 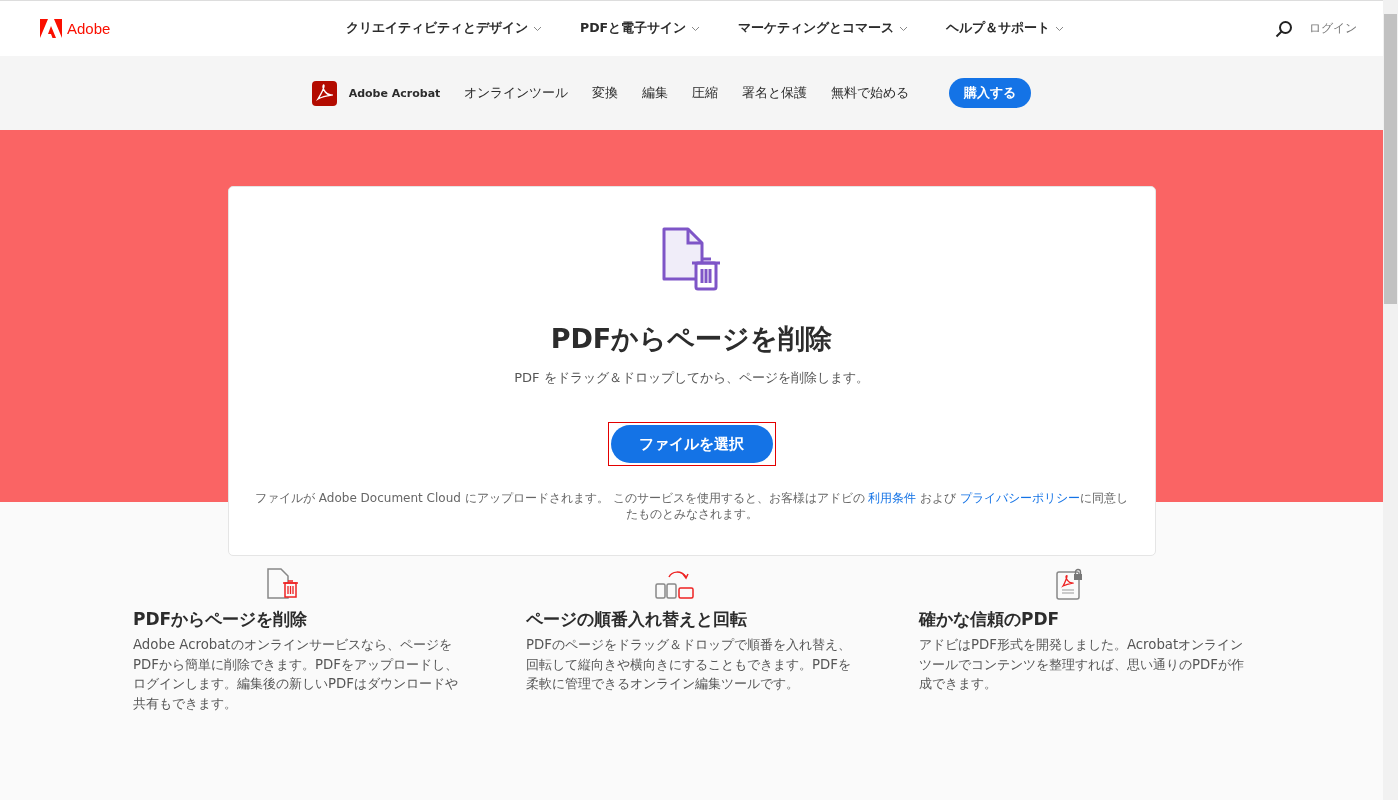 What do you see at coordinates (1019, 498) in the screenshot?
I see `privacy-policy-link: プライバシーポリシー` at bounding box center [1019, 498].